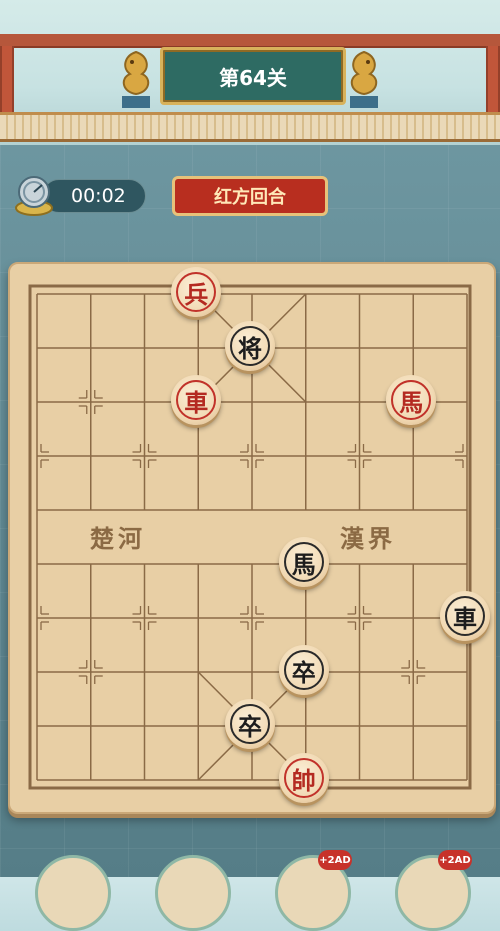 The height and width of the screenshot is (931, 500). What do you see at coordinates (118, 538) in the screenshot?
I see `river-label-chu: 楚河` at bounding box center [118, 538].